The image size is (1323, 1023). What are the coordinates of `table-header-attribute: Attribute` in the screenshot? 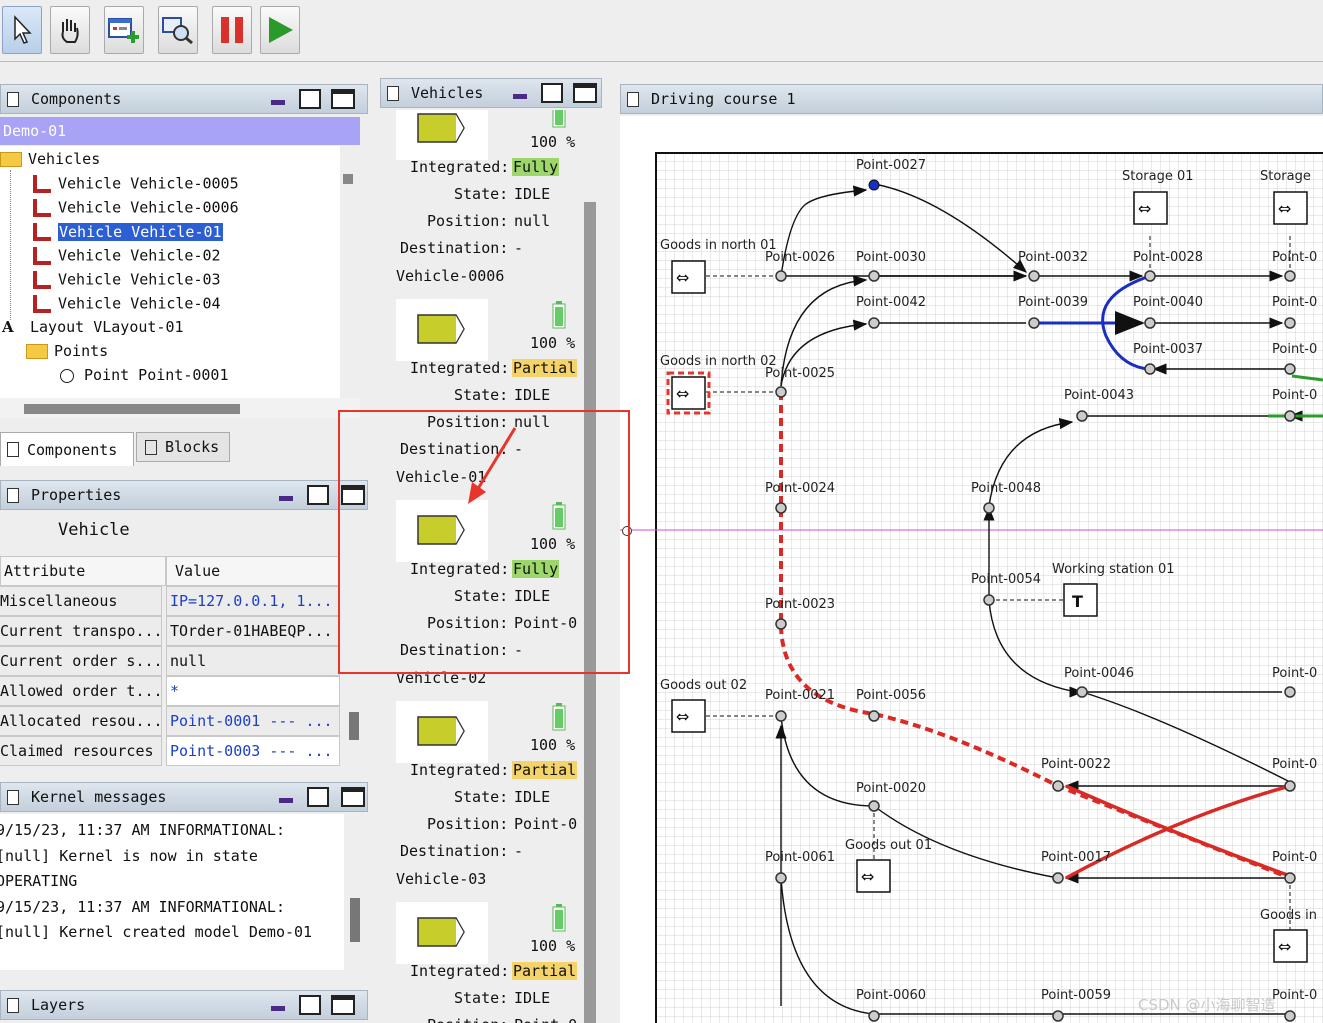 It's located at (83, 571).